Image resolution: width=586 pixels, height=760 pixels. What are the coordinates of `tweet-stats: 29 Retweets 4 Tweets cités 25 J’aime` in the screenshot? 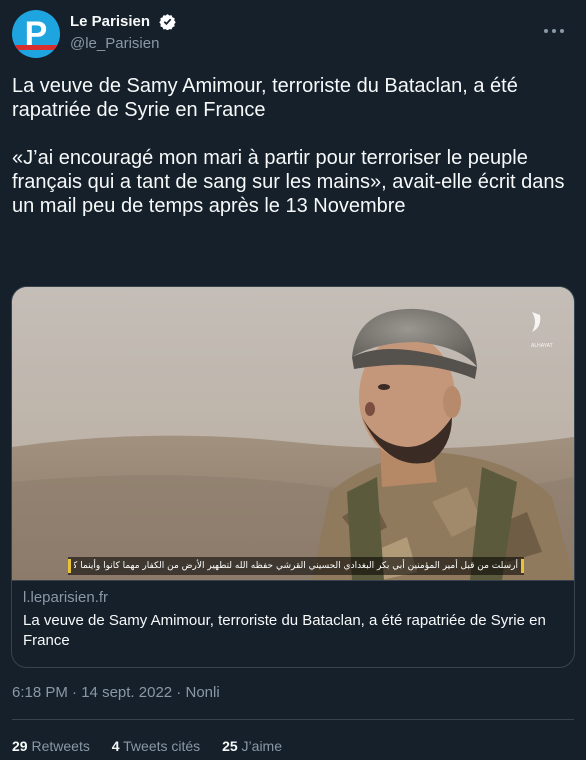 It's located at (156, 746).